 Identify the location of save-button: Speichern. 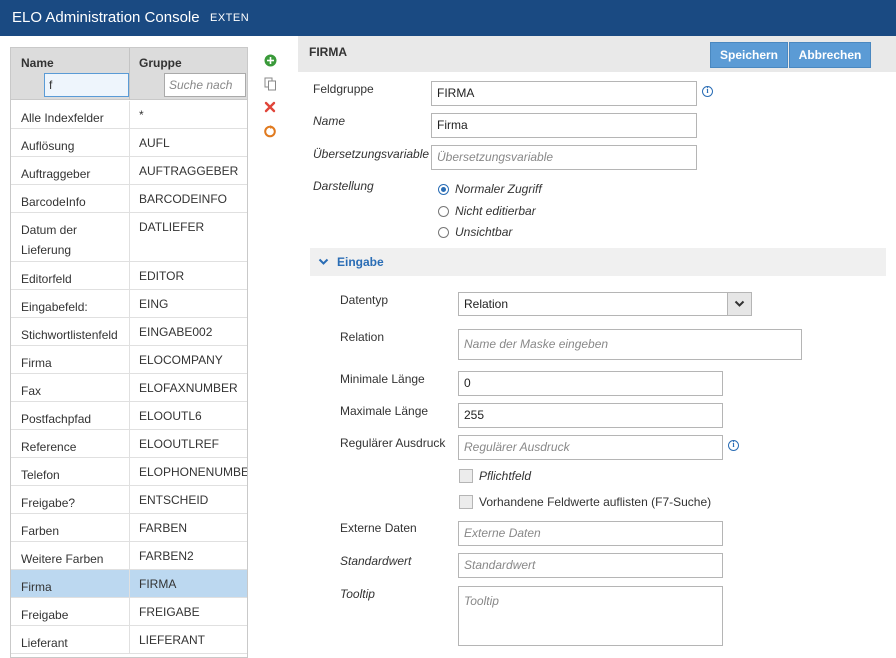
(749, 55).